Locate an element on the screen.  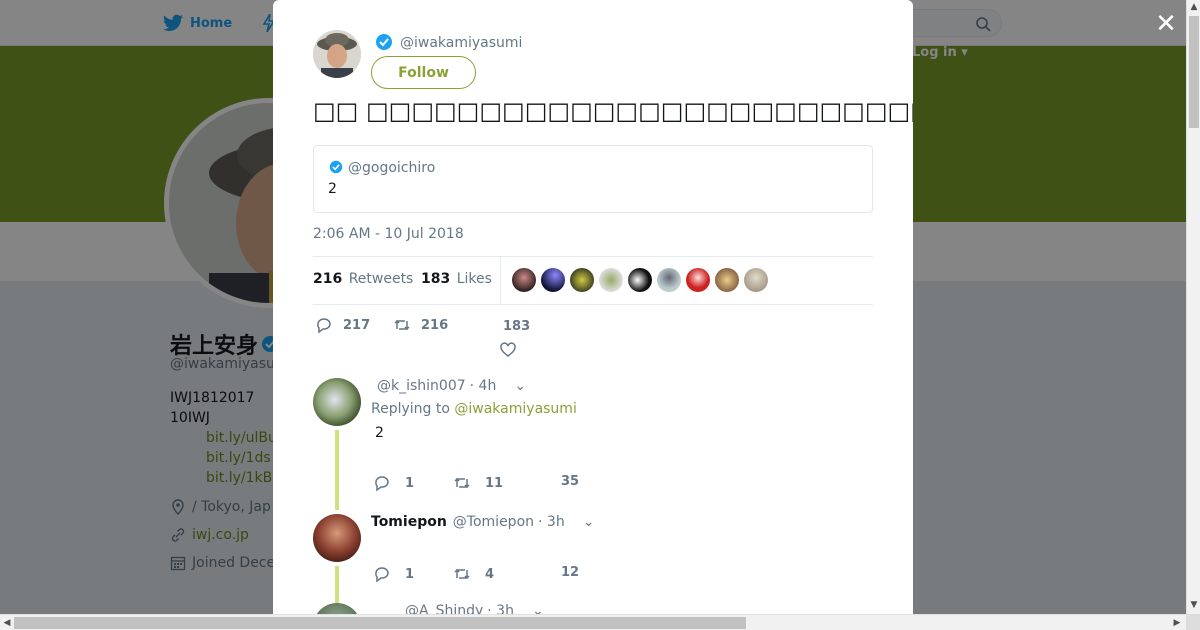
author-photo is located at coordinates (337, 54).